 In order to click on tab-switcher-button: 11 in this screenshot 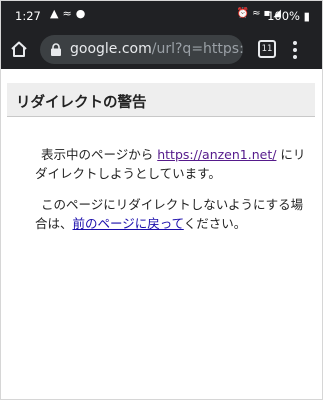, I will do `click(267, 49)`.